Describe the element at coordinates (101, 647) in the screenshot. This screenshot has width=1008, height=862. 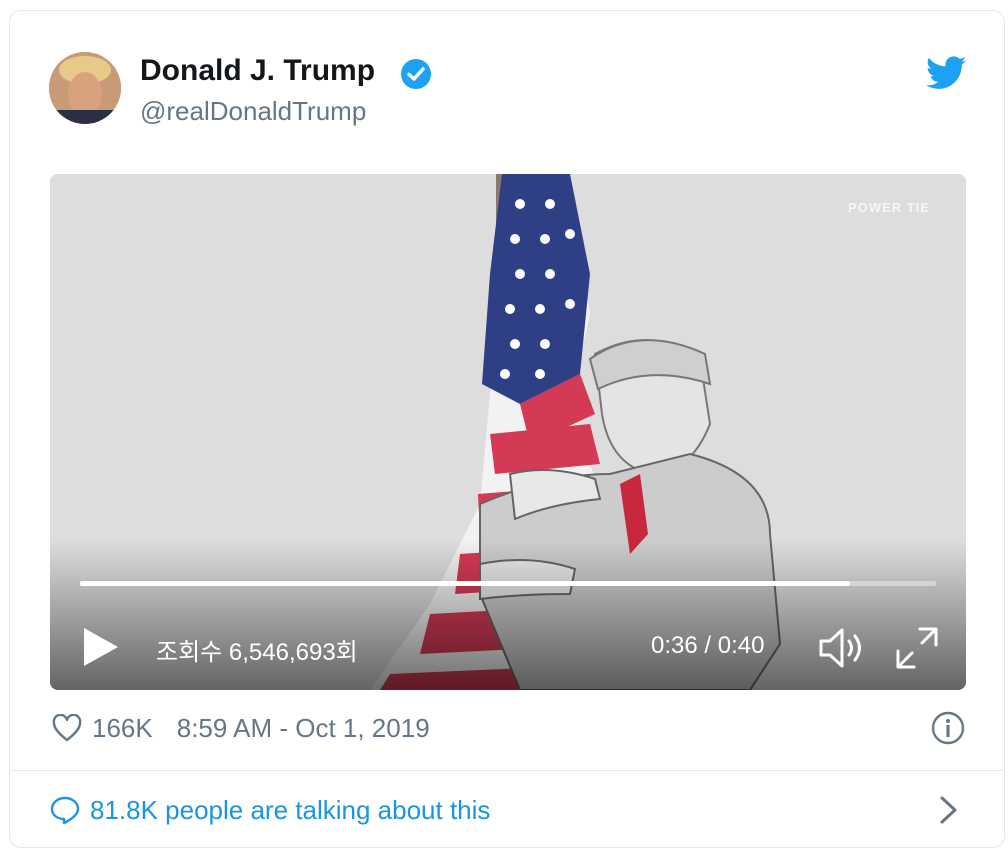
I see `play-icon` at that location.